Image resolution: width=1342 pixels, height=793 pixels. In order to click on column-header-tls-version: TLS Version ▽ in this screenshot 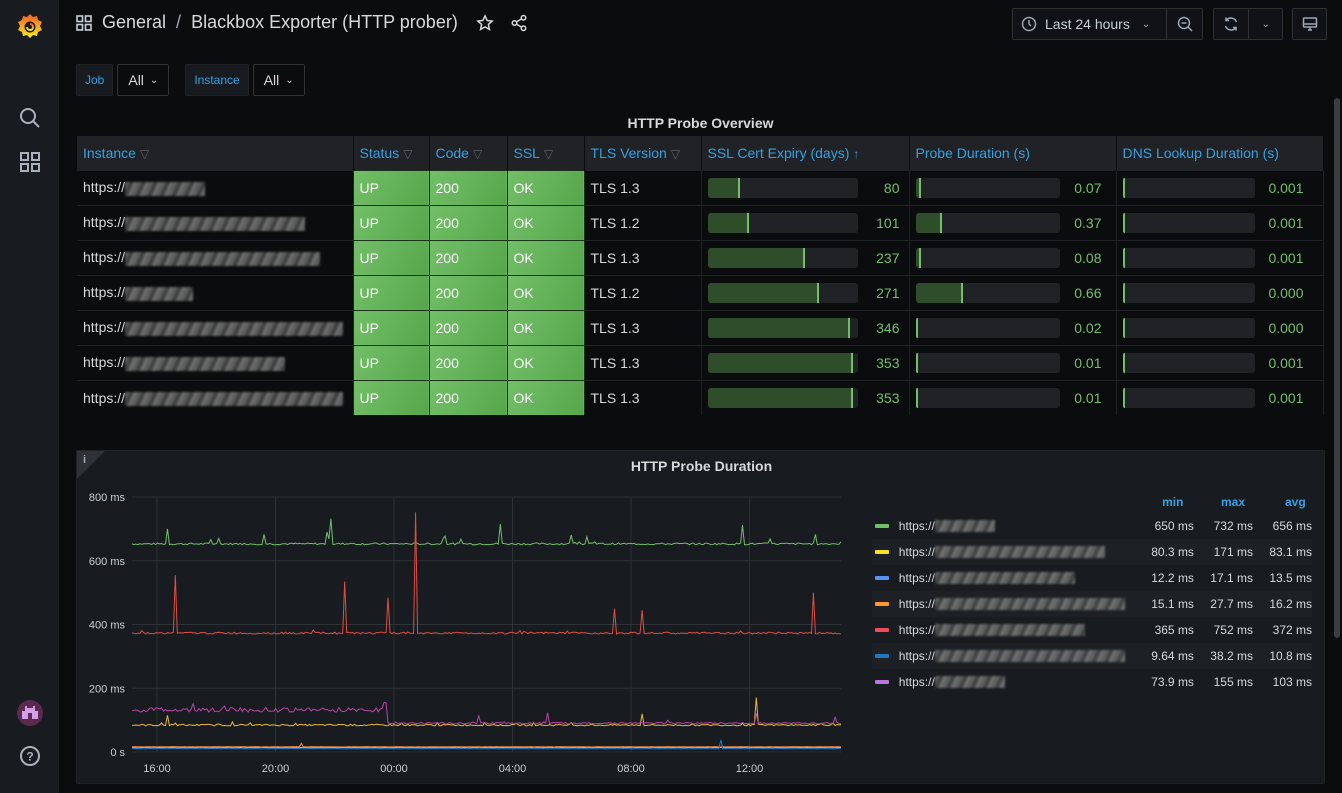, I will do `click(643, 153)`.